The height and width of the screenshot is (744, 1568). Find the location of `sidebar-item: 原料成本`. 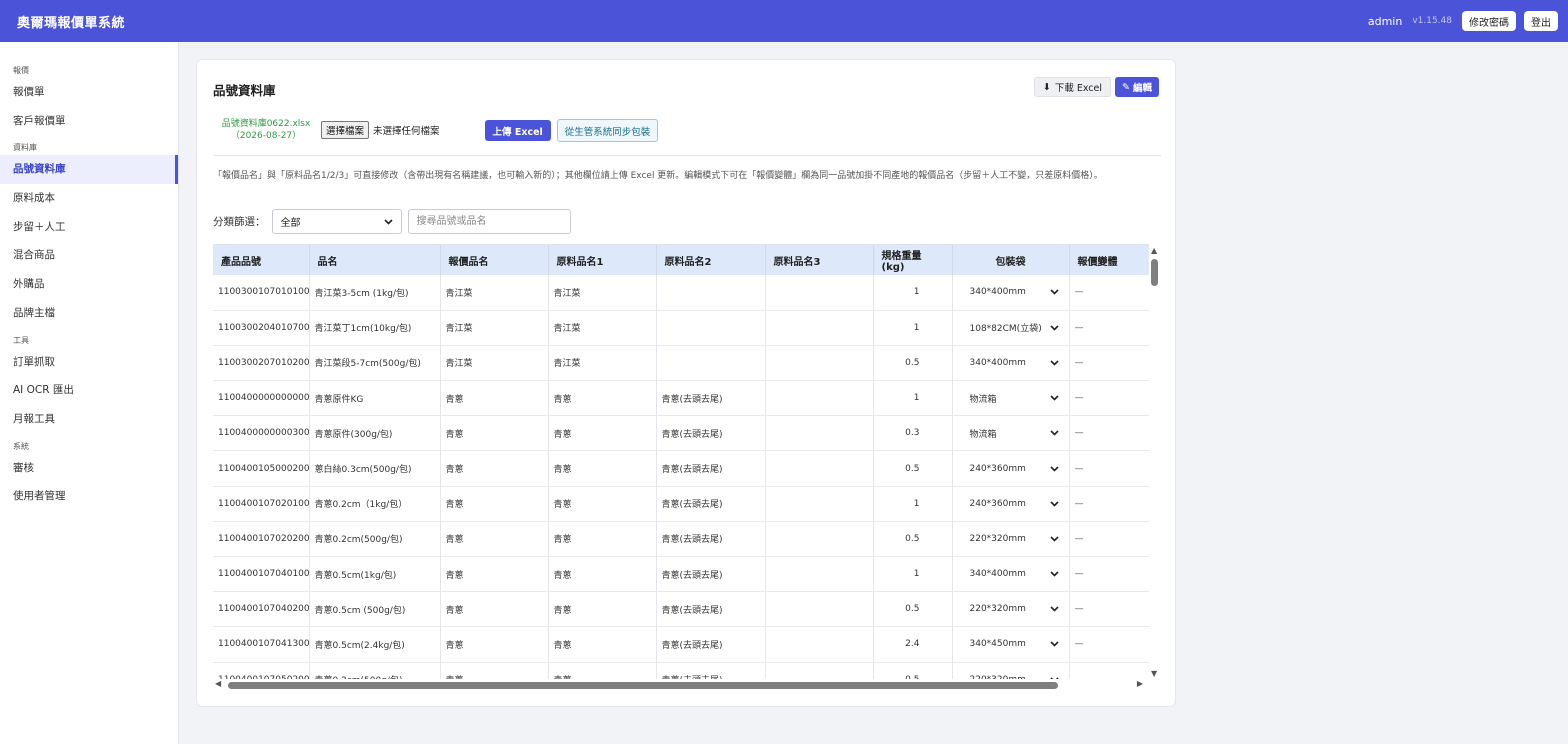

sidebar-item: 原料成本 is located at coordinates (89, 198).